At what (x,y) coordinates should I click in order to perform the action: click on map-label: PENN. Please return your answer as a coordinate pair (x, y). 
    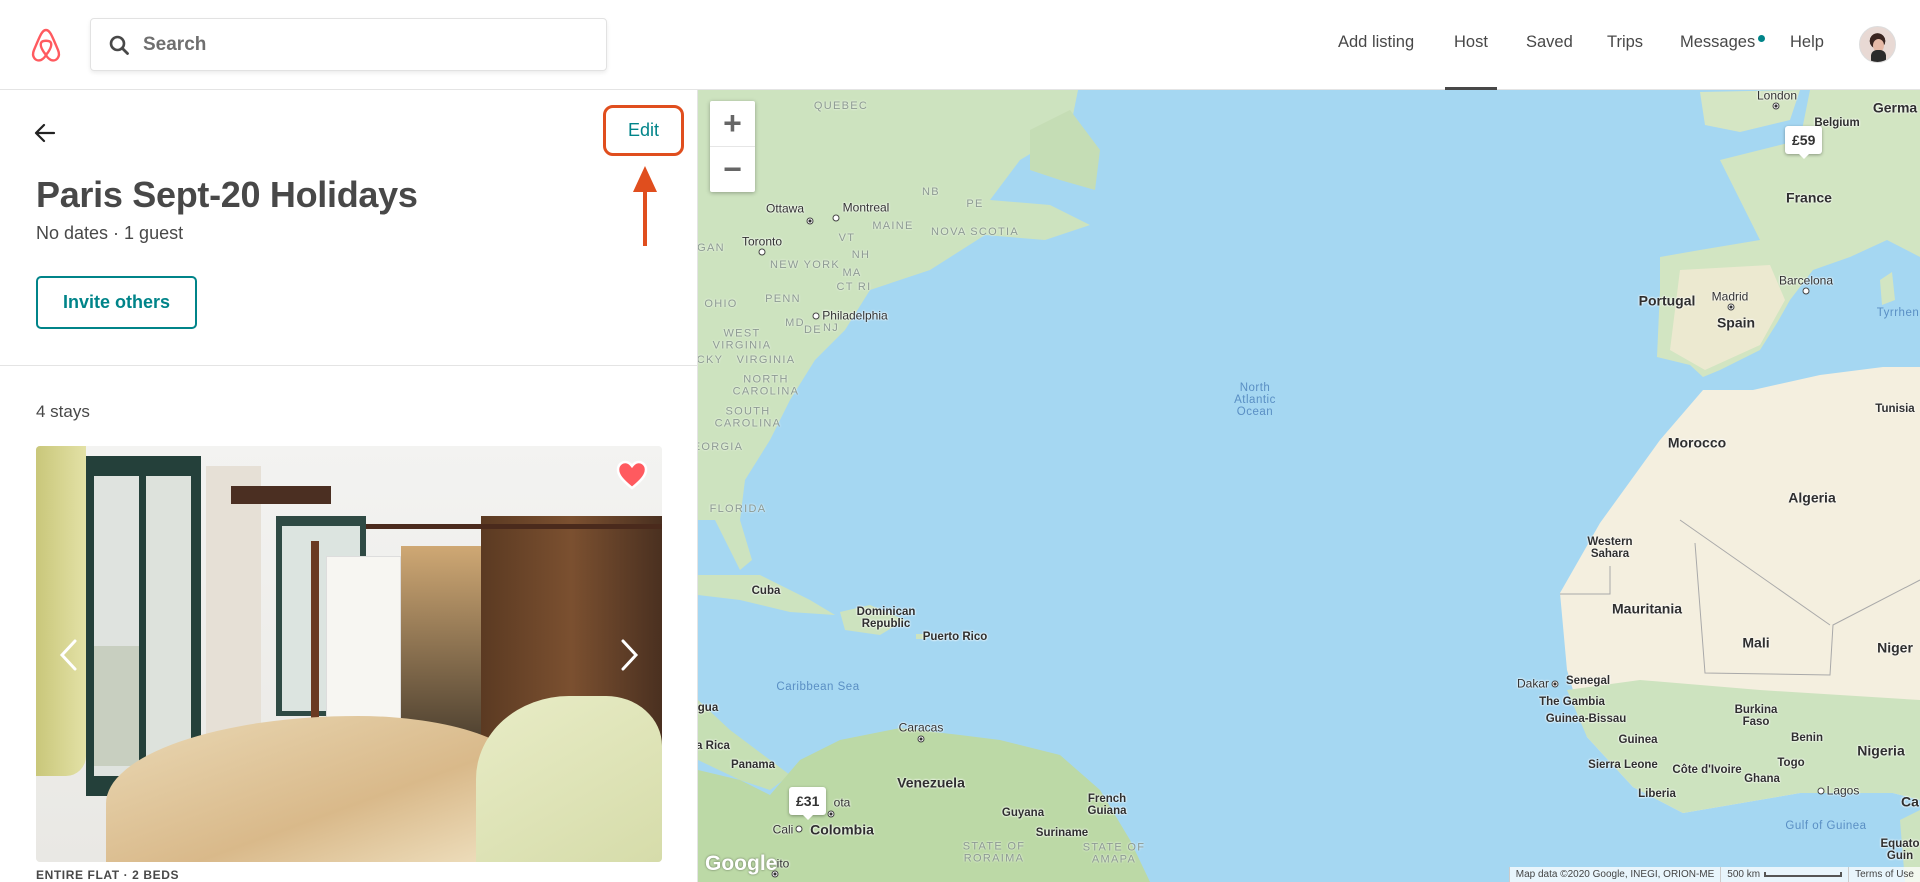
    Looking at the image, I should click on (783, 299).